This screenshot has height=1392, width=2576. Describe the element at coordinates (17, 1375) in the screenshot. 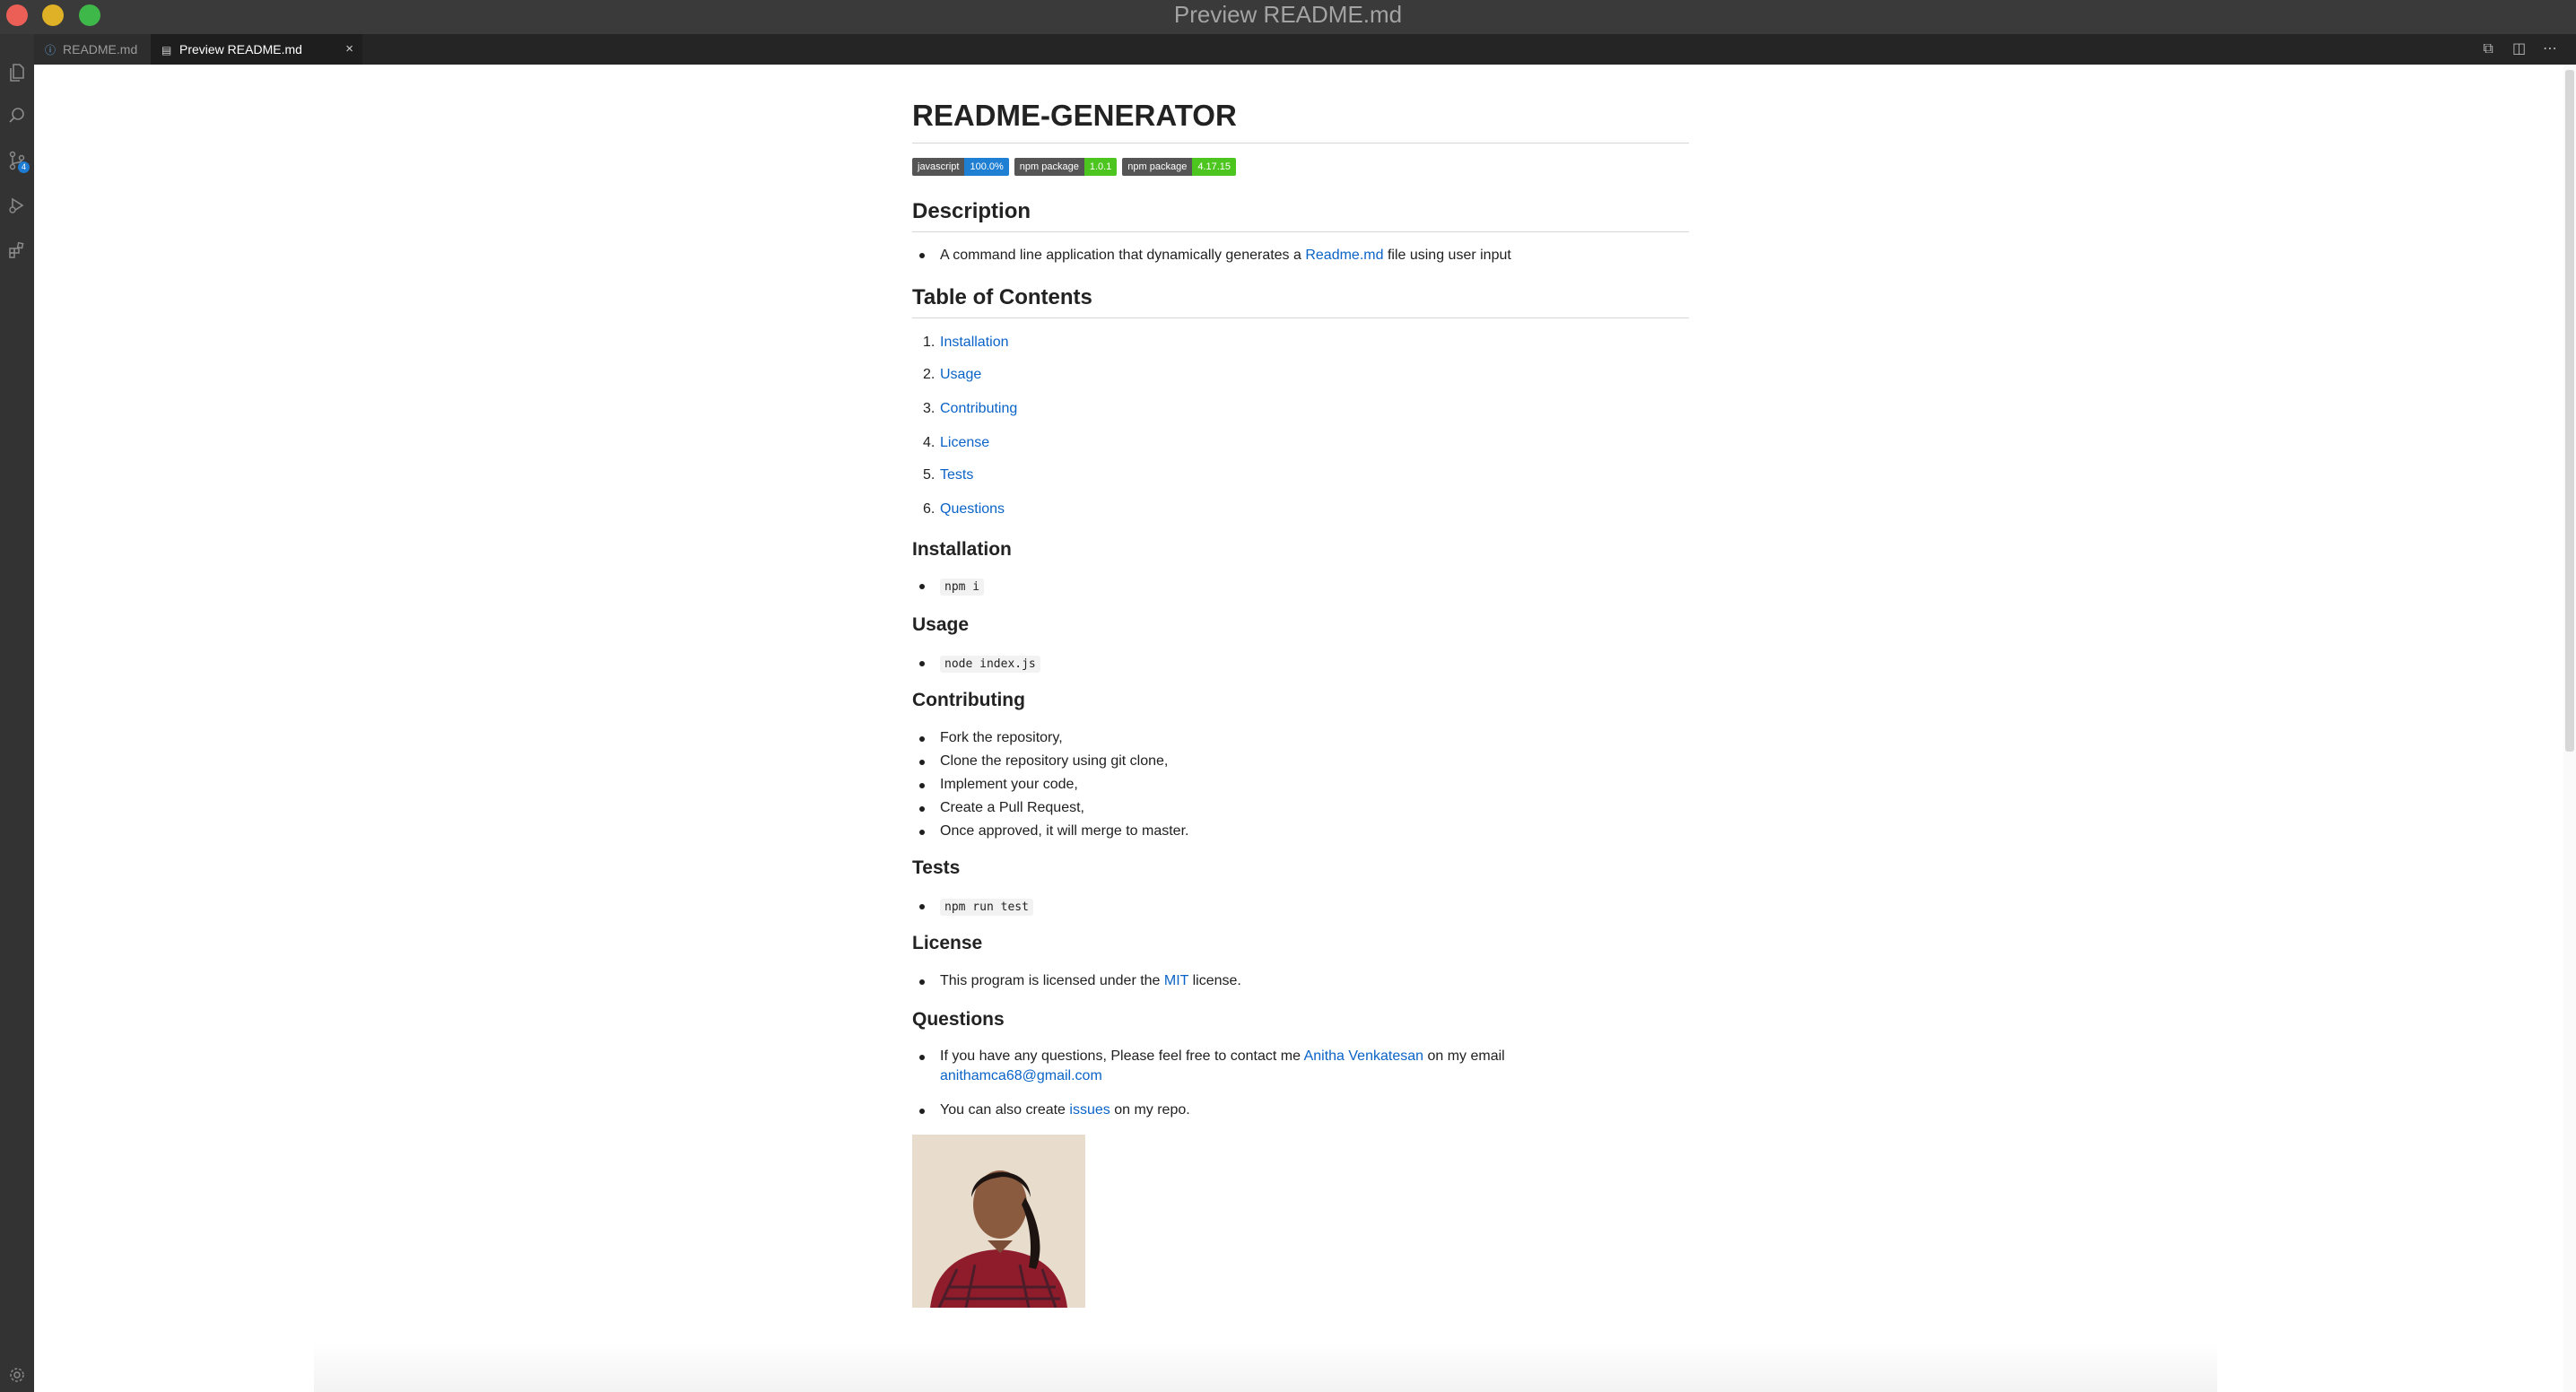

I see `settings-icon` at that location.